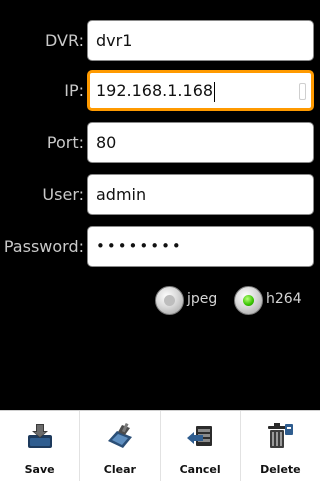  I want to click on clear-button-label: Clear, so click(119, 469).